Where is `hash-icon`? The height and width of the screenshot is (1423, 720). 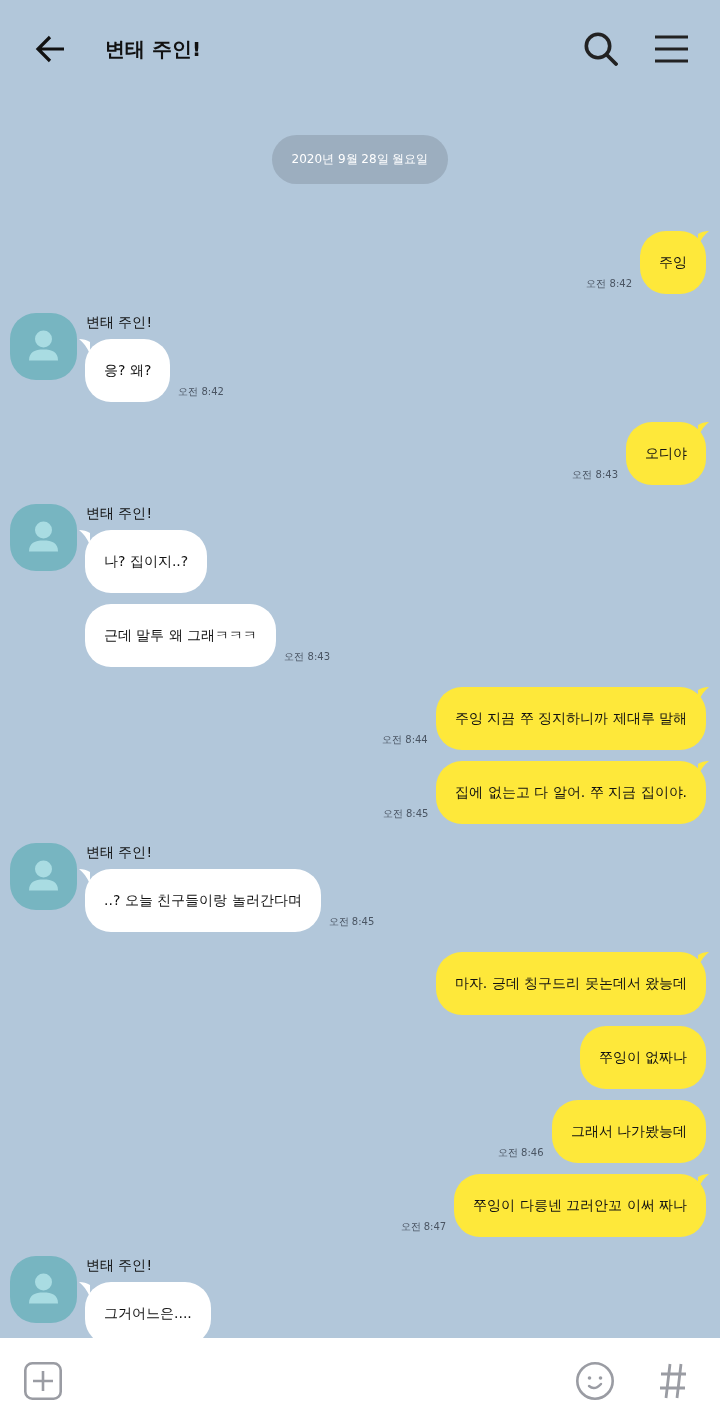 hash-icon is located at coordinates (673, 1380).